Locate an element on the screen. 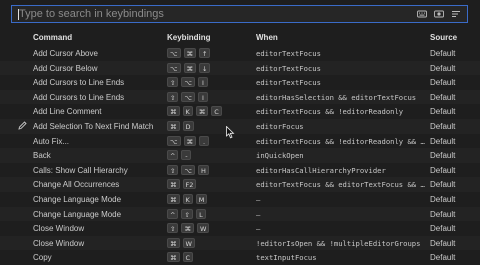 This screenshot has height=265, width=480. column-header-when: When is located at coordinates (267, 37).